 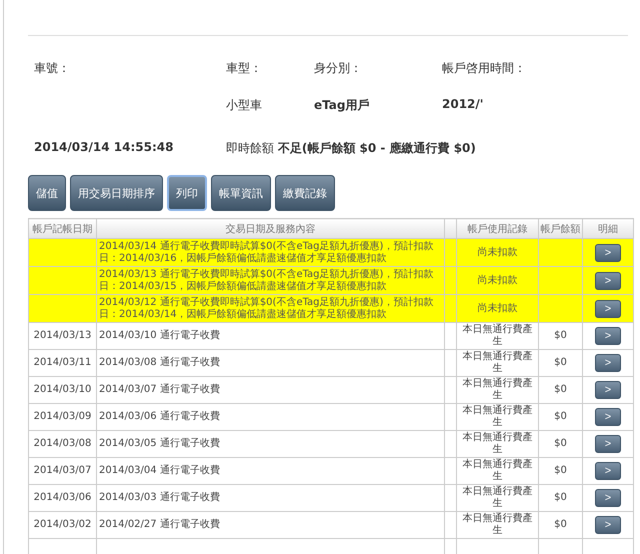 What do you see at coordinates (63, 524) in the screenshot?
I see `table-cell: 2014/03/02` at bounding box center [63, 524].